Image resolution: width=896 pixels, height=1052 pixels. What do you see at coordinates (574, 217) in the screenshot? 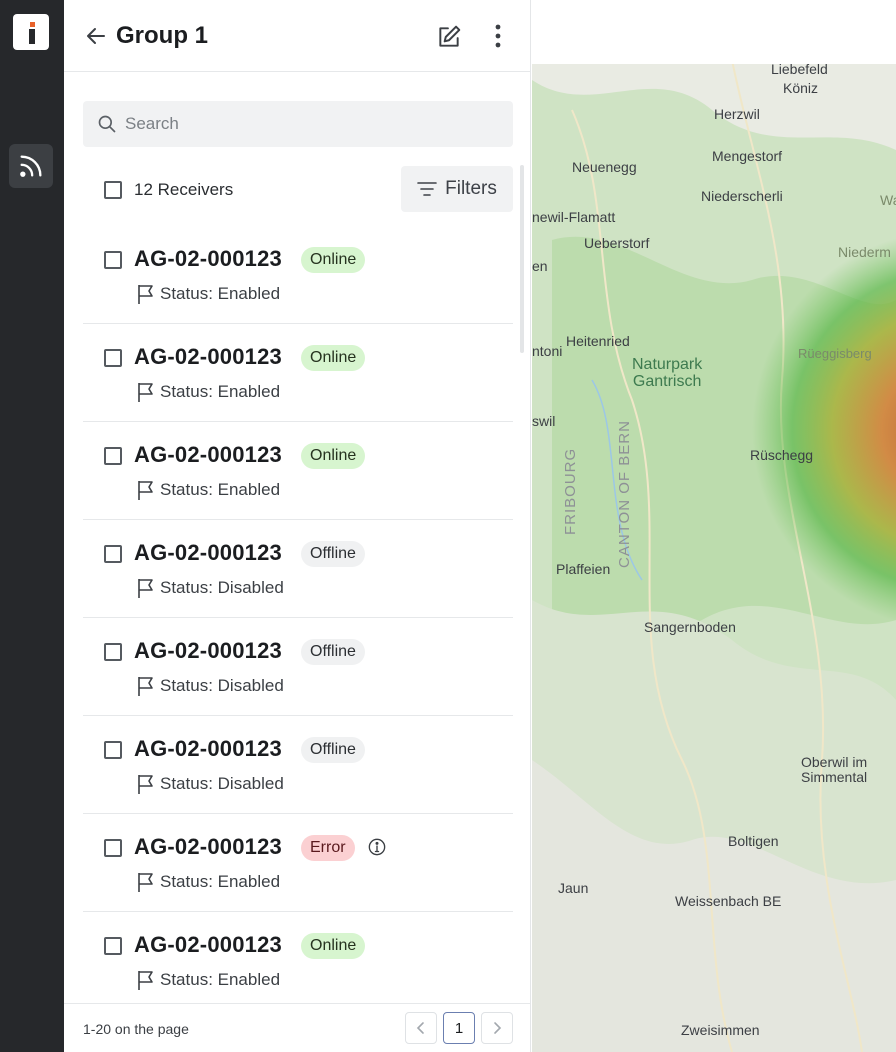
I see `map-label: newil-Flamatt` at bounding box center [574, 217].